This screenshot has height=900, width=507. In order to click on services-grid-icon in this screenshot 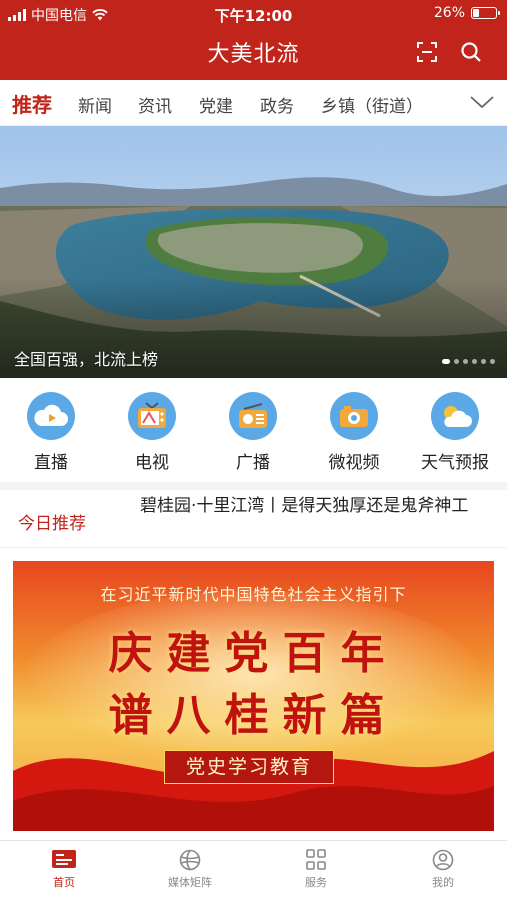, I will do `click(316, 859)`.